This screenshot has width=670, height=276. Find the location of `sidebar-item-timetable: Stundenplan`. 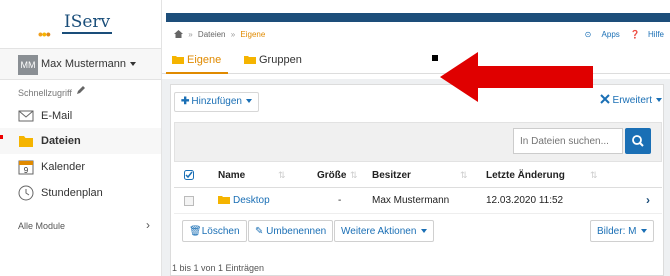

sidebar-item-timetable: Stundenplan is located at coordinates (80, 193).